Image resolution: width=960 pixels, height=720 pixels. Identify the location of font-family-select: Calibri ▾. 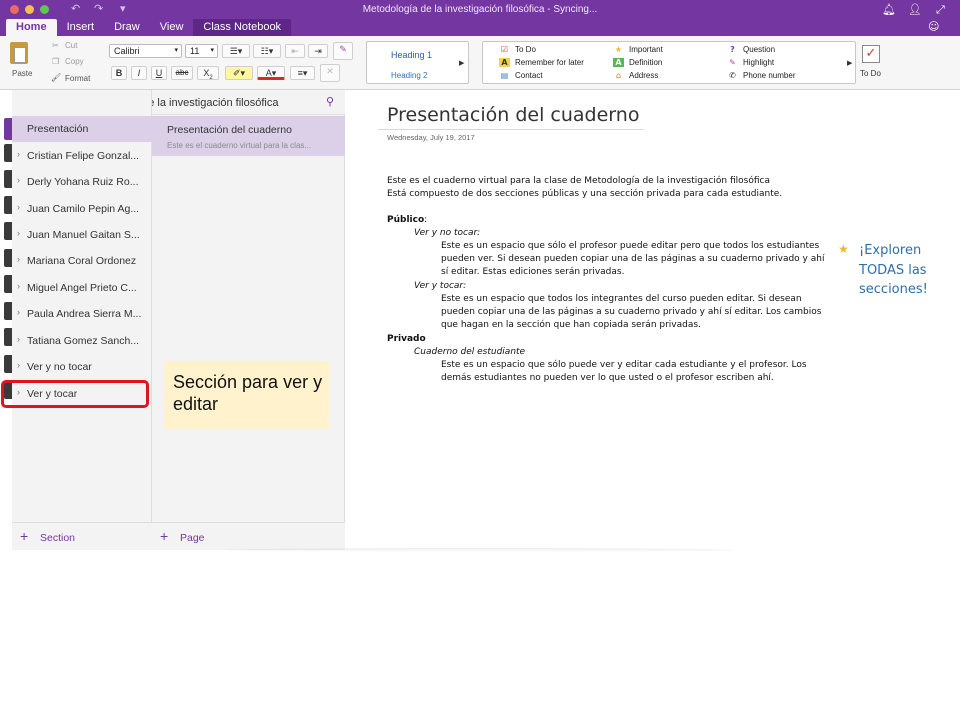
(145, 51).